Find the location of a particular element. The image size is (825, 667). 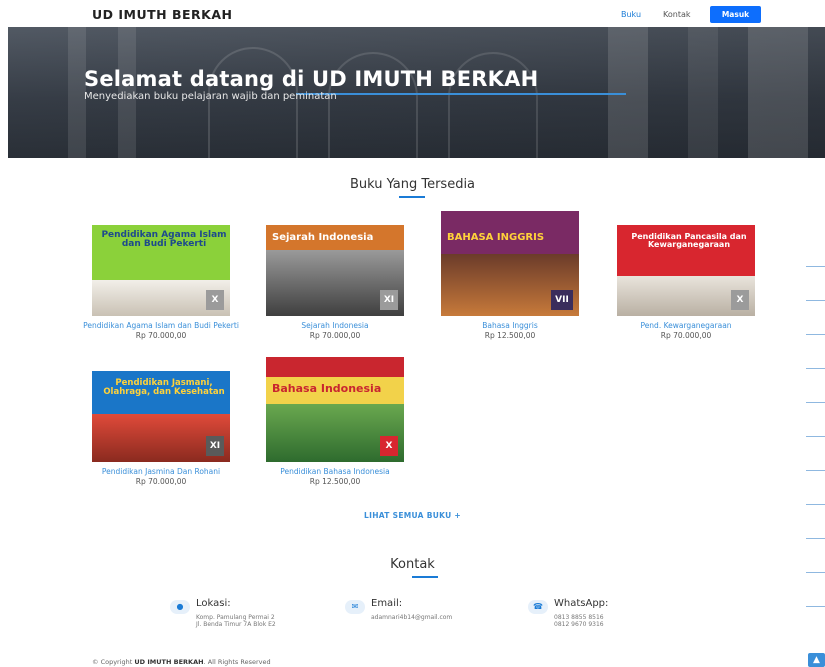

phone-icon: ☎ is located at coordinates (538, 607).